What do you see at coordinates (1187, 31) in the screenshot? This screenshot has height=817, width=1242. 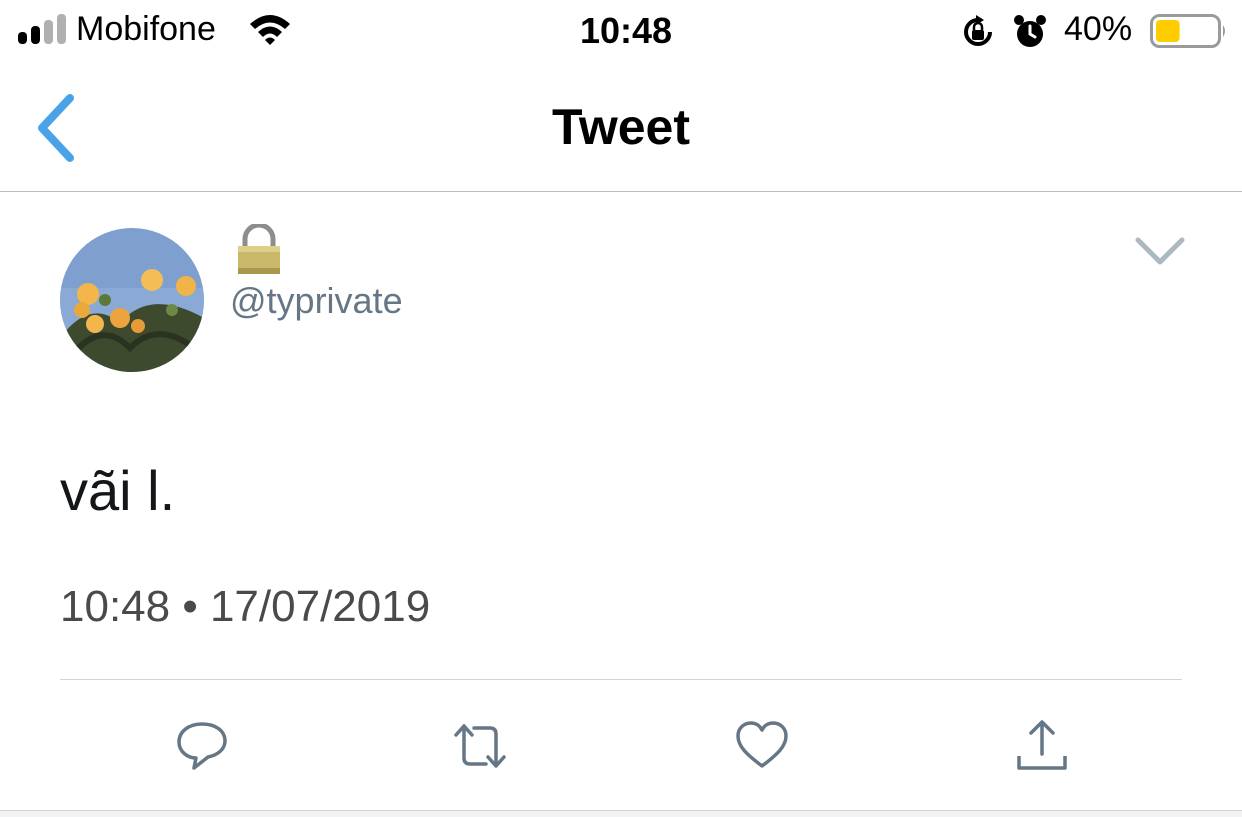 I see `battery-icon` at bounding box center [1187, 31].